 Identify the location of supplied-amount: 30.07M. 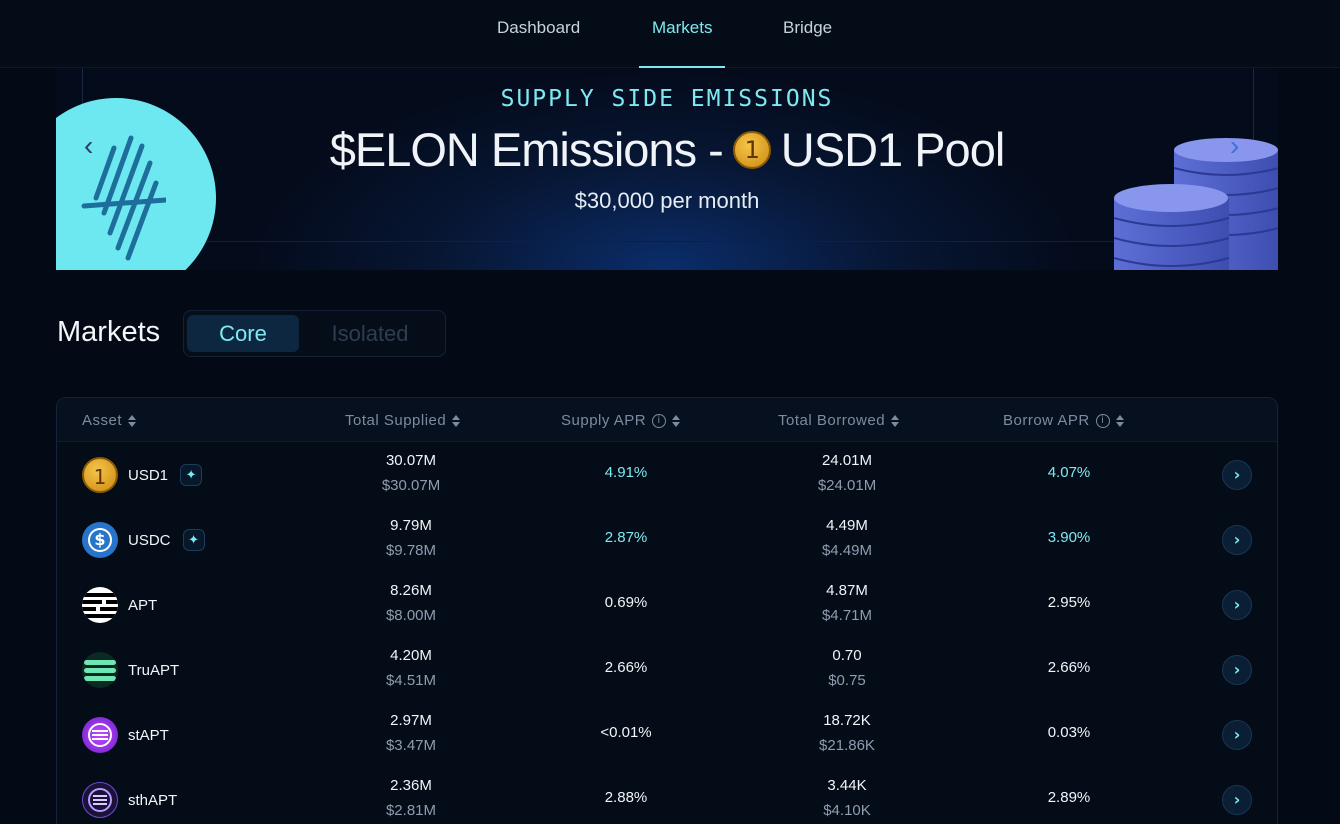
(411, 460).